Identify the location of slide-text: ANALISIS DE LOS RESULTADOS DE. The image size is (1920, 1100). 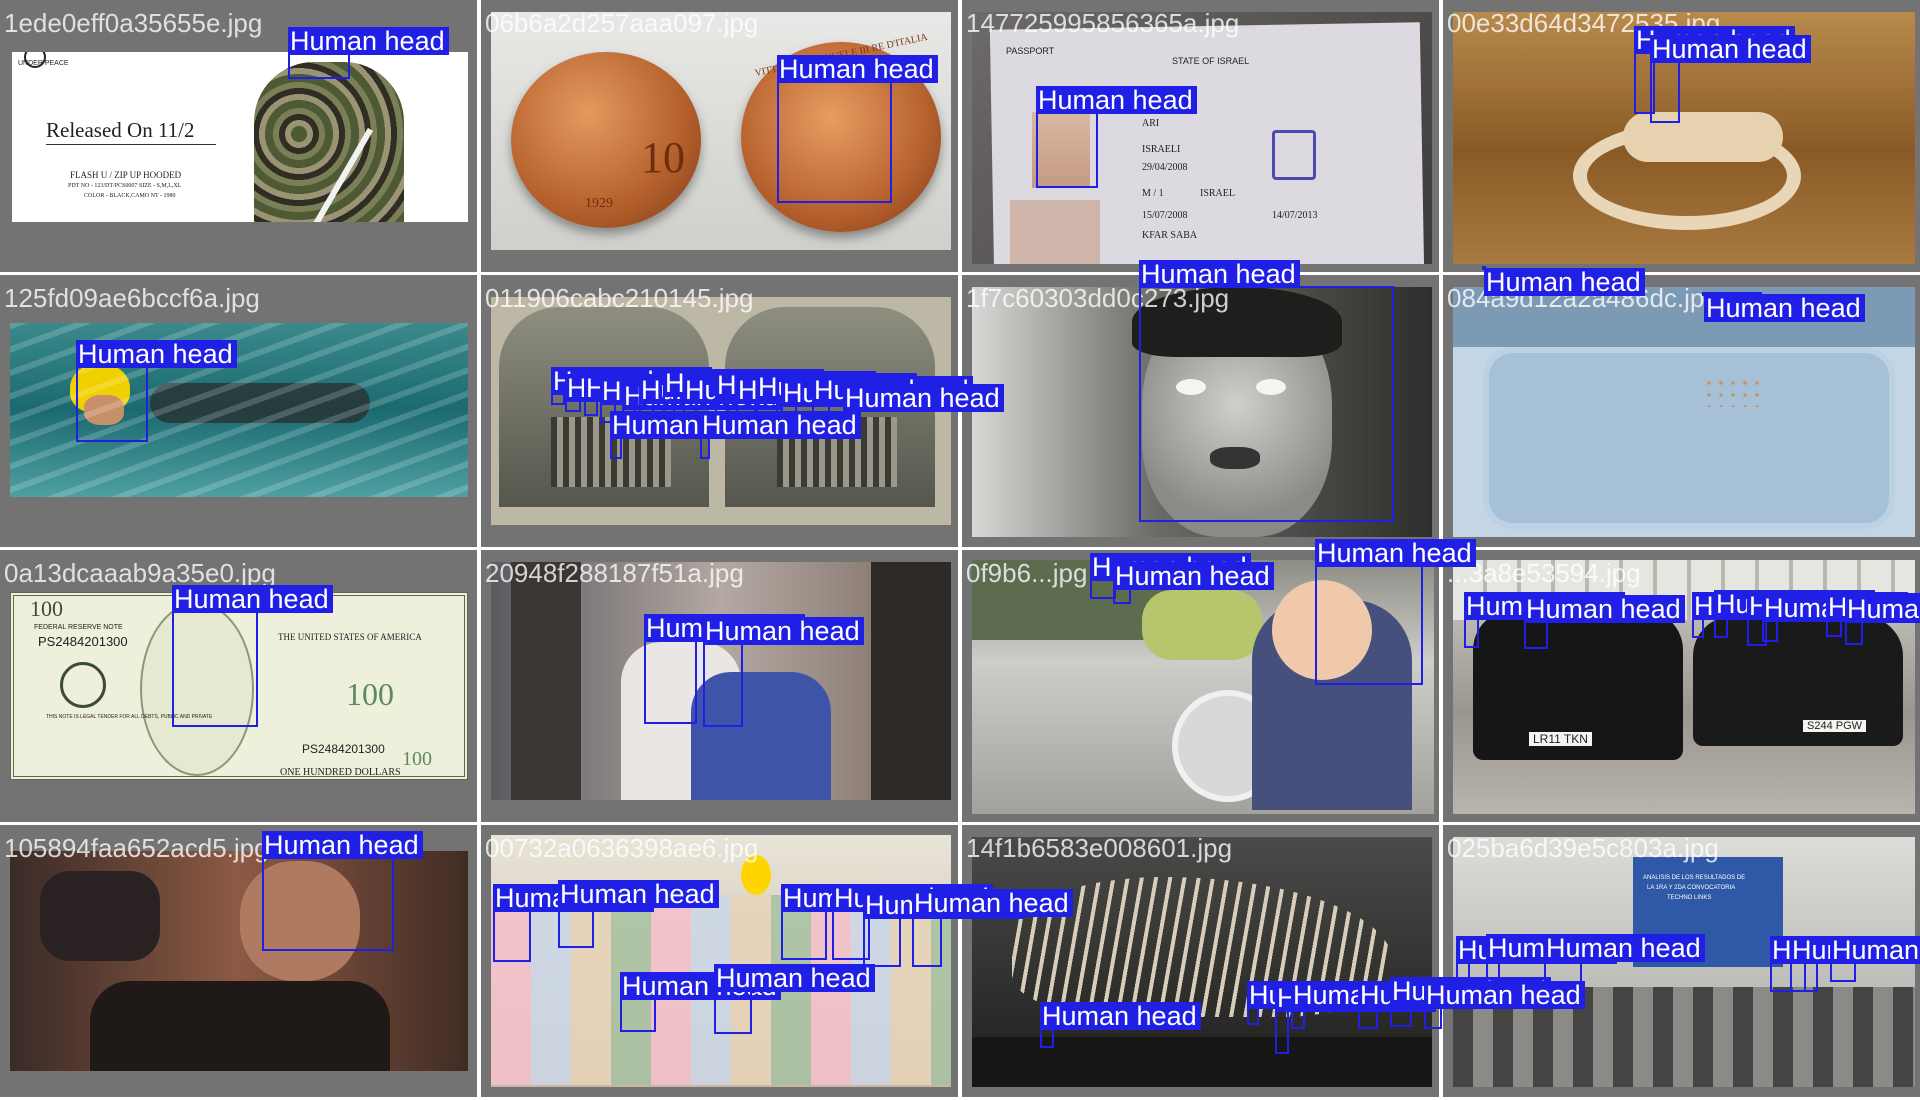
(1694, 878).